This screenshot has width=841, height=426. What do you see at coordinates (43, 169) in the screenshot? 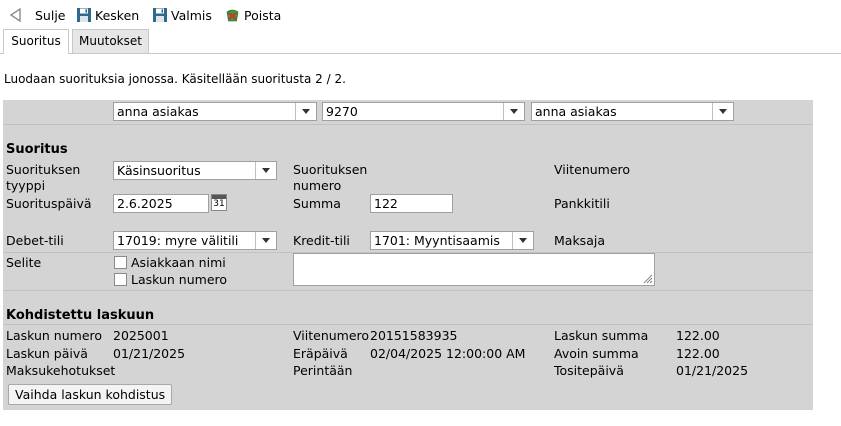
I see `payment-type-label-l1: Suorituksen` at bounding box center [43, 169].